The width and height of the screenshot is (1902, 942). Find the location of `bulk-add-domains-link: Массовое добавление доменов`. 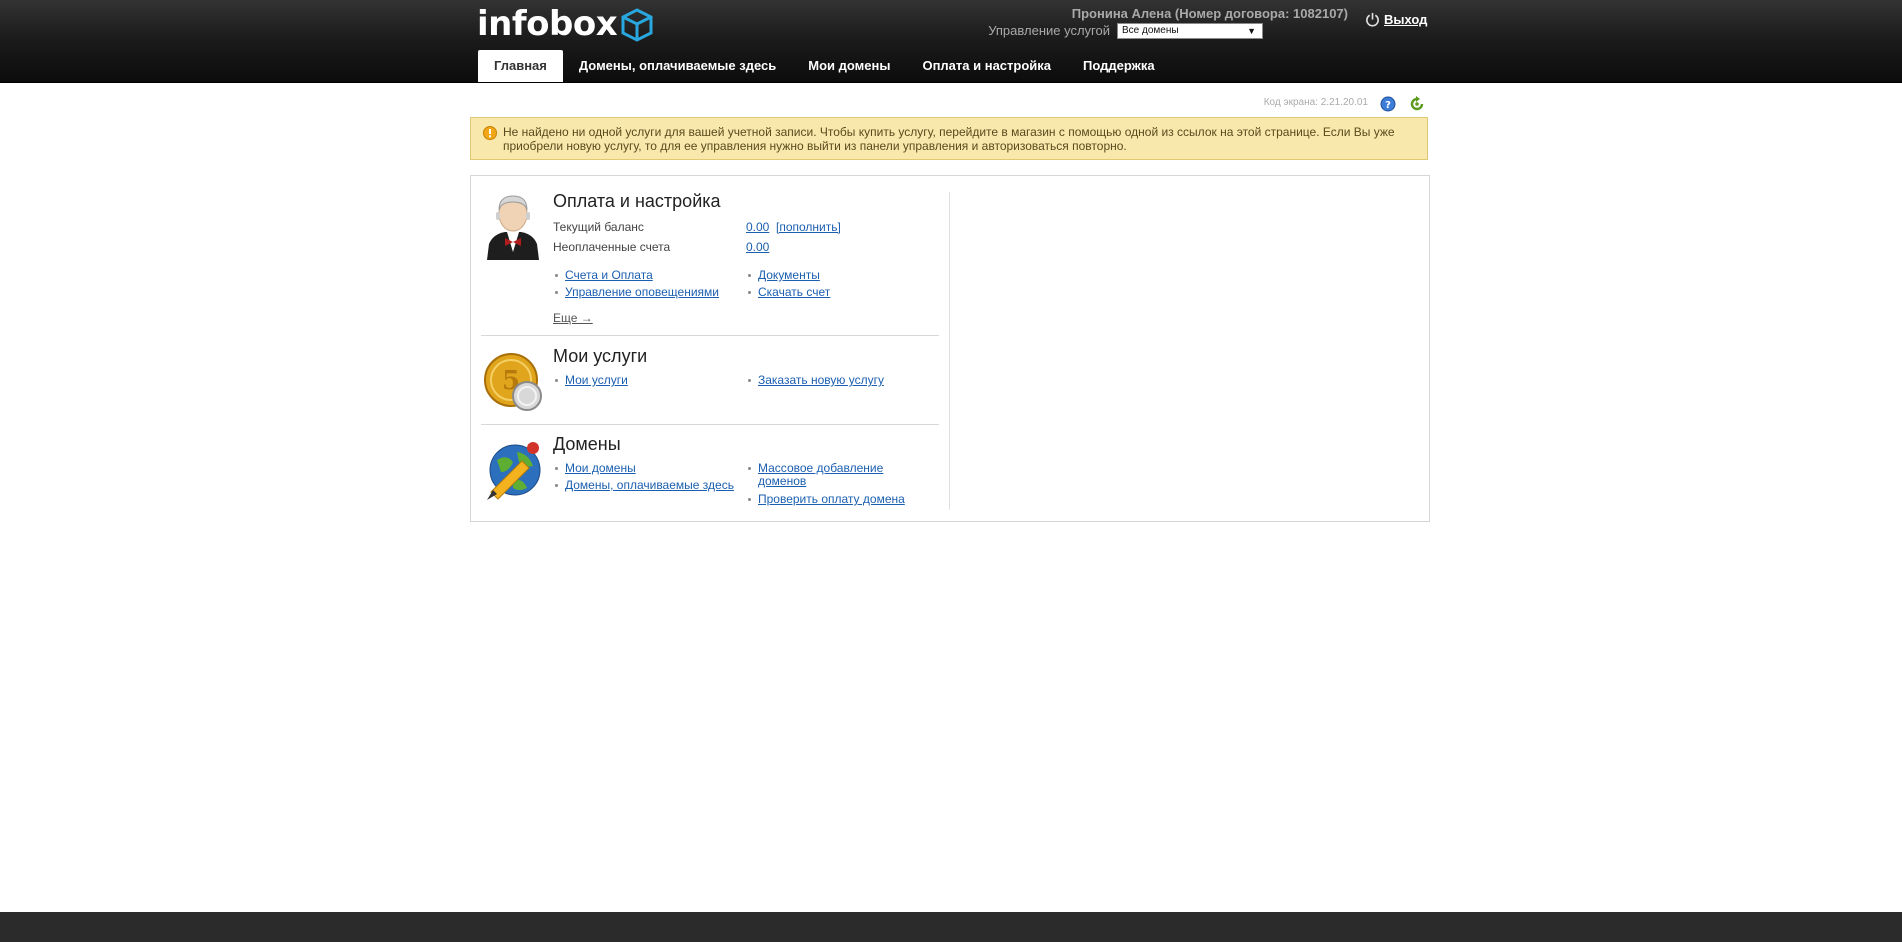

bulk-add-domains-link: Массовое добавление доменов is located at coordinates (815, 474).